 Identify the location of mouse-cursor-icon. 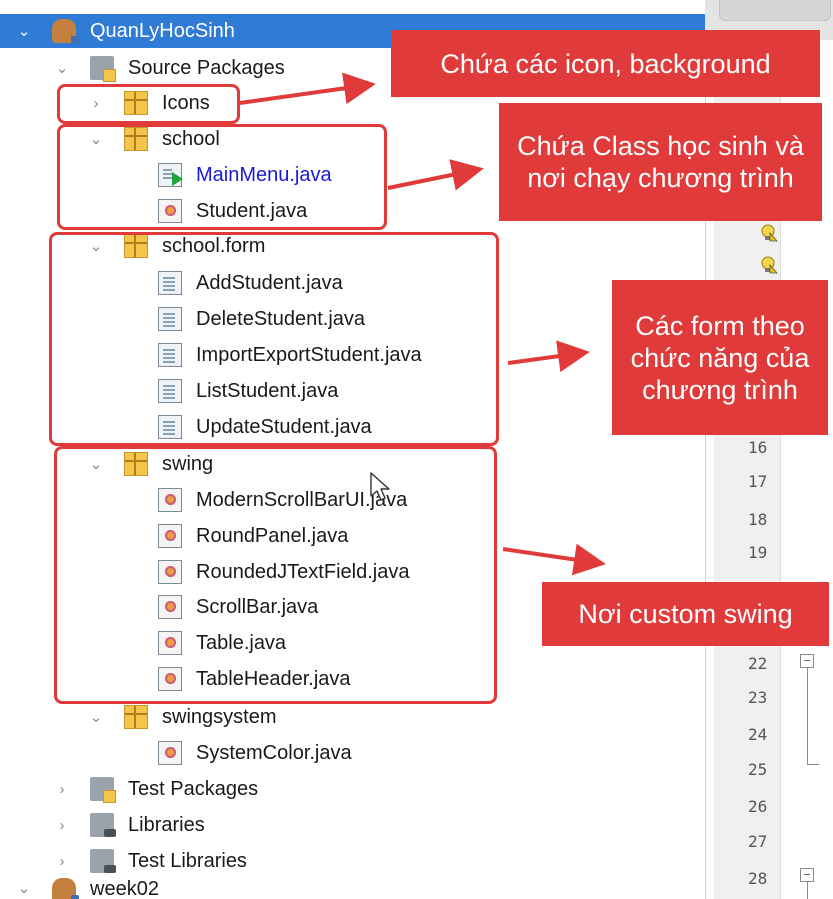
(380, 486).